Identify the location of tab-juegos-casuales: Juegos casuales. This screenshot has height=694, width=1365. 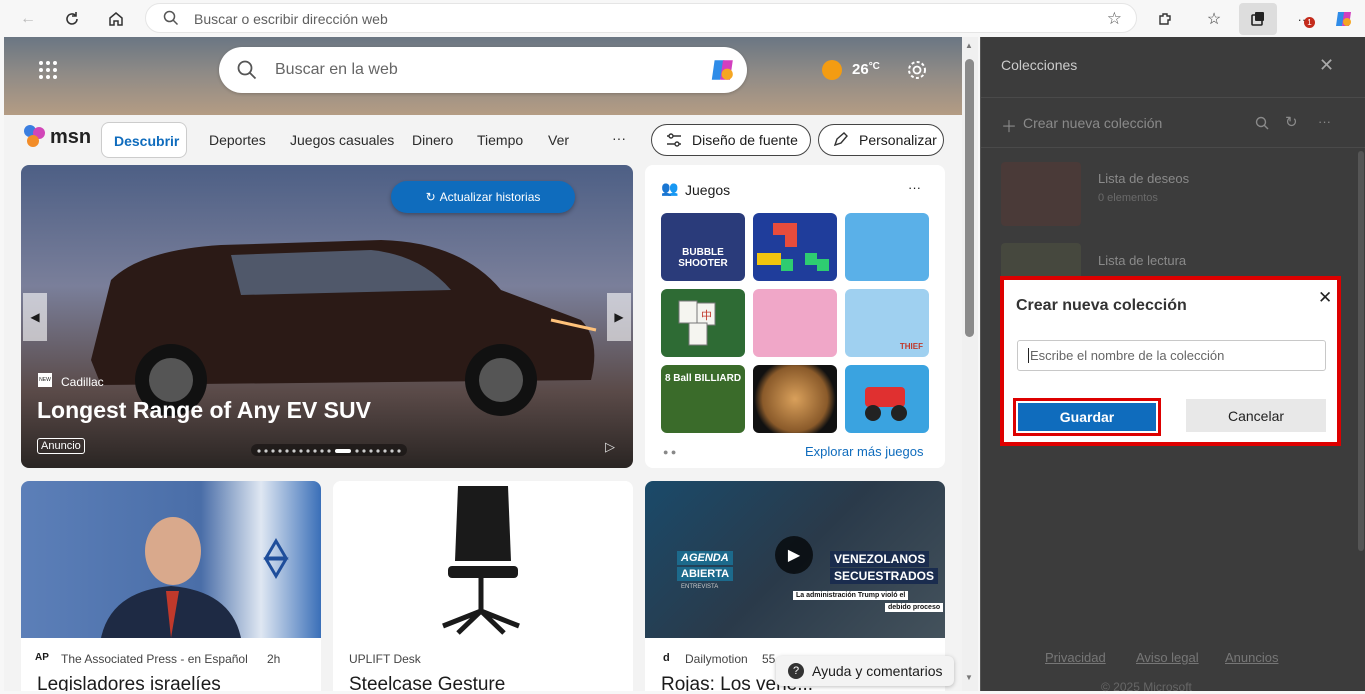
(342, 140).